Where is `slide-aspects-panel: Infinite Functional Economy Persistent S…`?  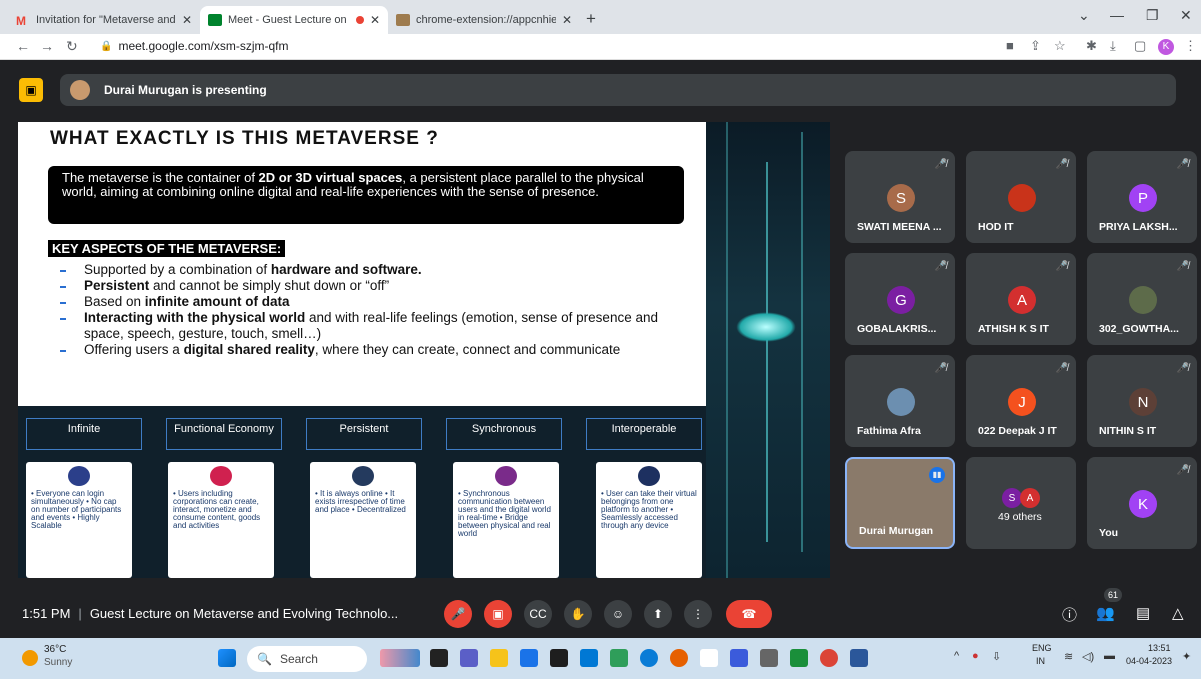 slide-aspects-panel: Infinite Functional Economy Persistent S… is located at coordinates (362, 492).